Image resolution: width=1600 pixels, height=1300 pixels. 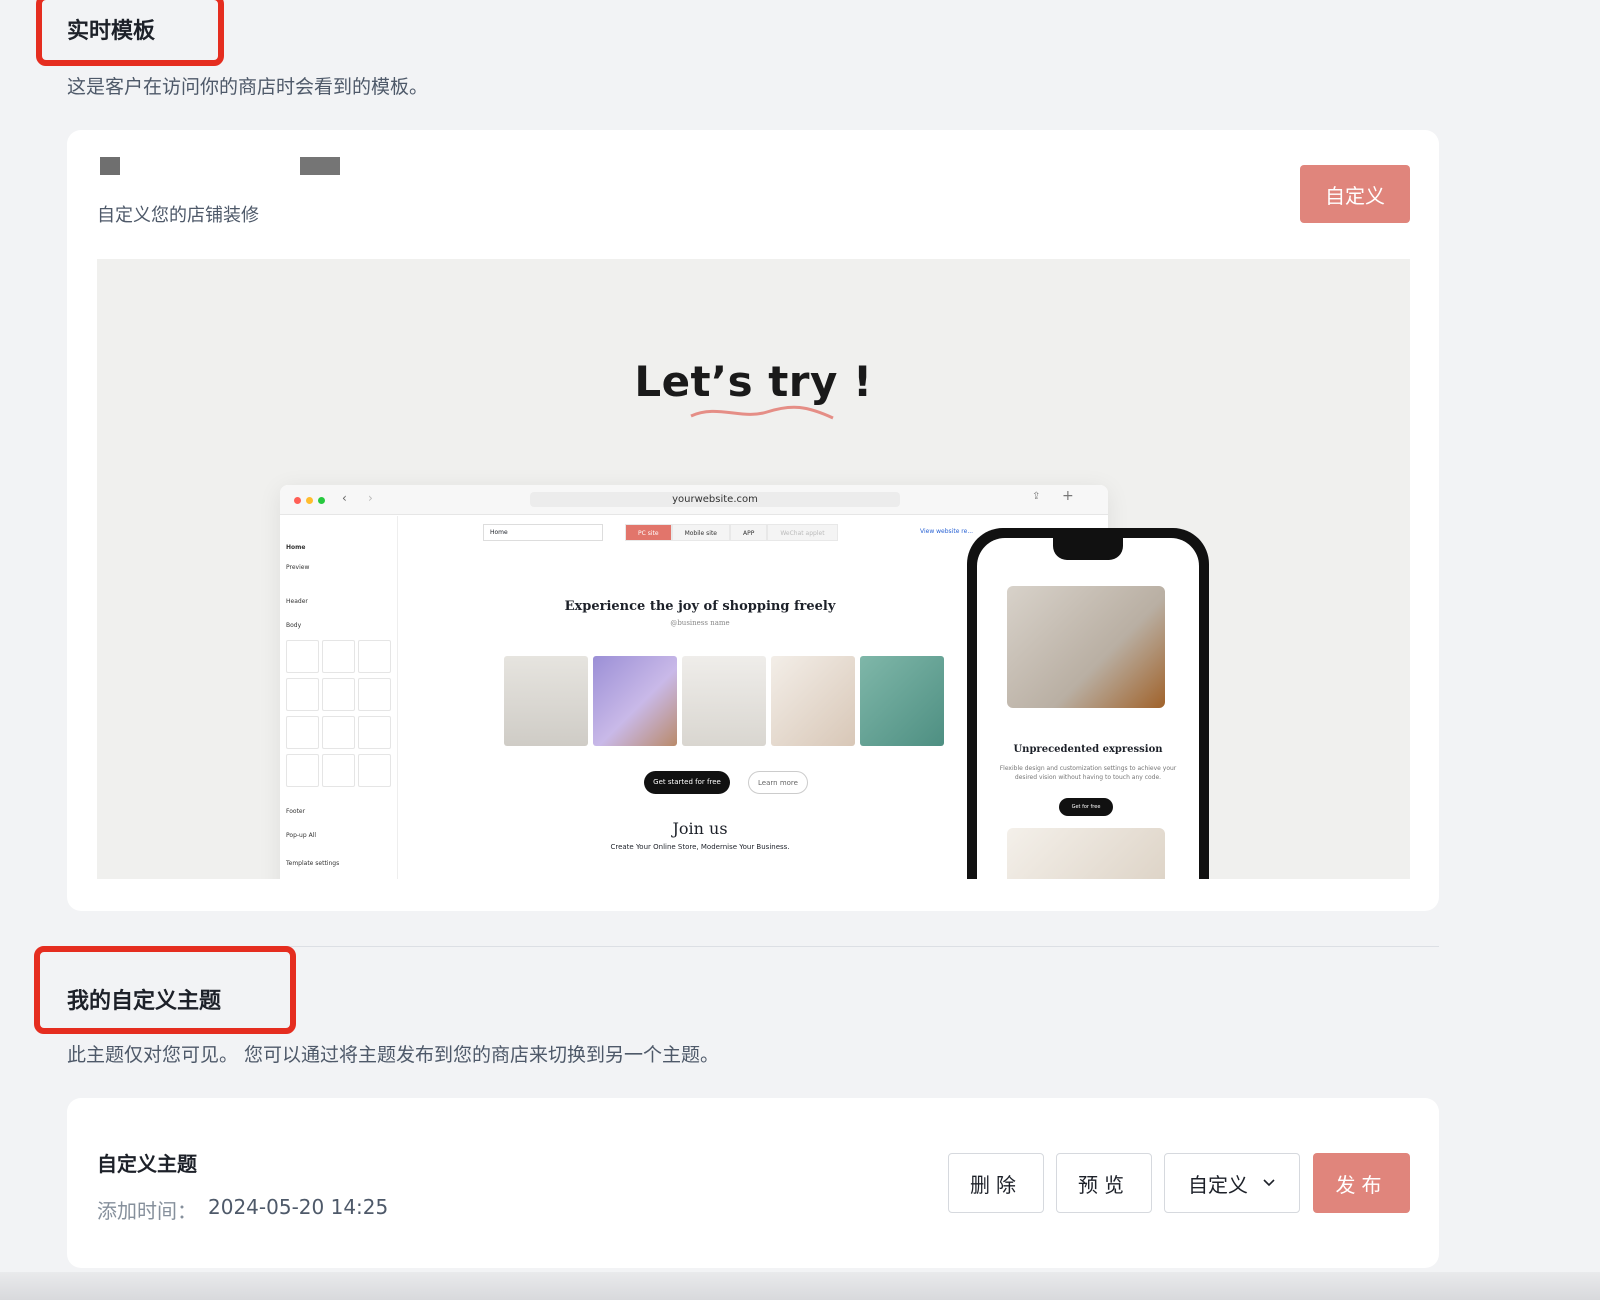 I want to click on card-subtitle: 自定义您的店铺装修, so click(x=178, y=215).